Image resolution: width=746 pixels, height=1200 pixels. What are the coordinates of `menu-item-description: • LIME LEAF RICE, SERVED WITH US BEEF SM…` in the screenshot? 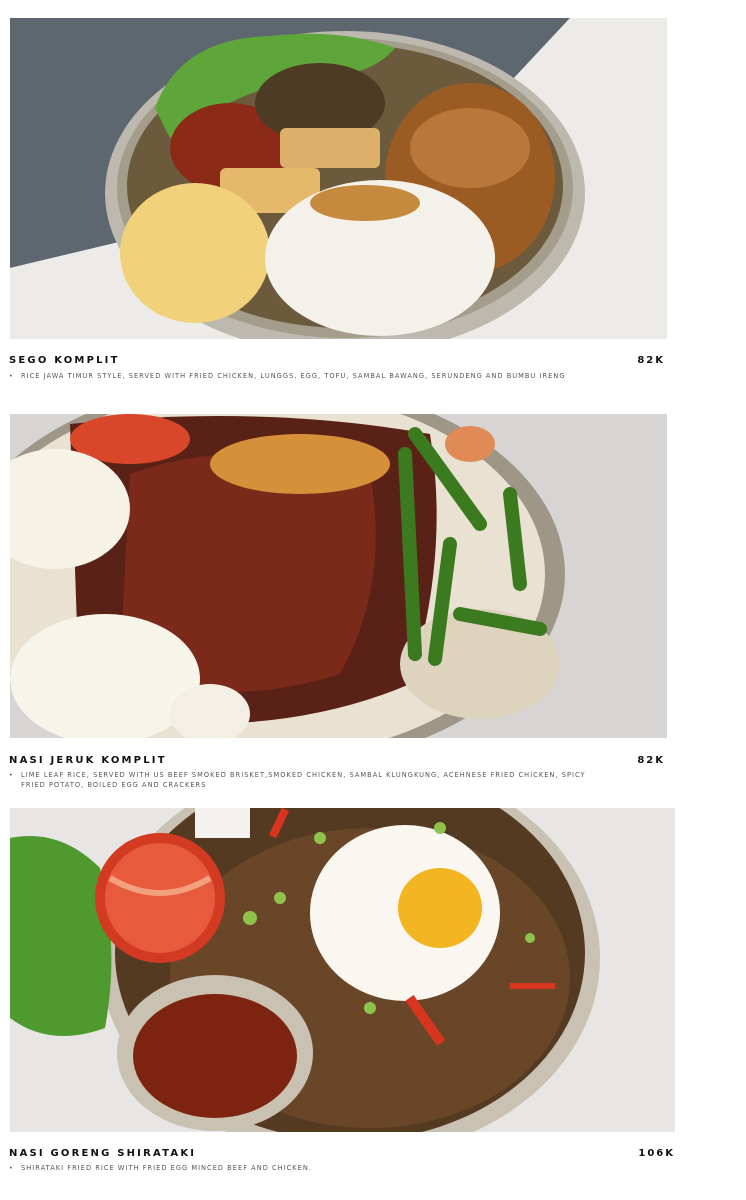 It's located at (309, 780).